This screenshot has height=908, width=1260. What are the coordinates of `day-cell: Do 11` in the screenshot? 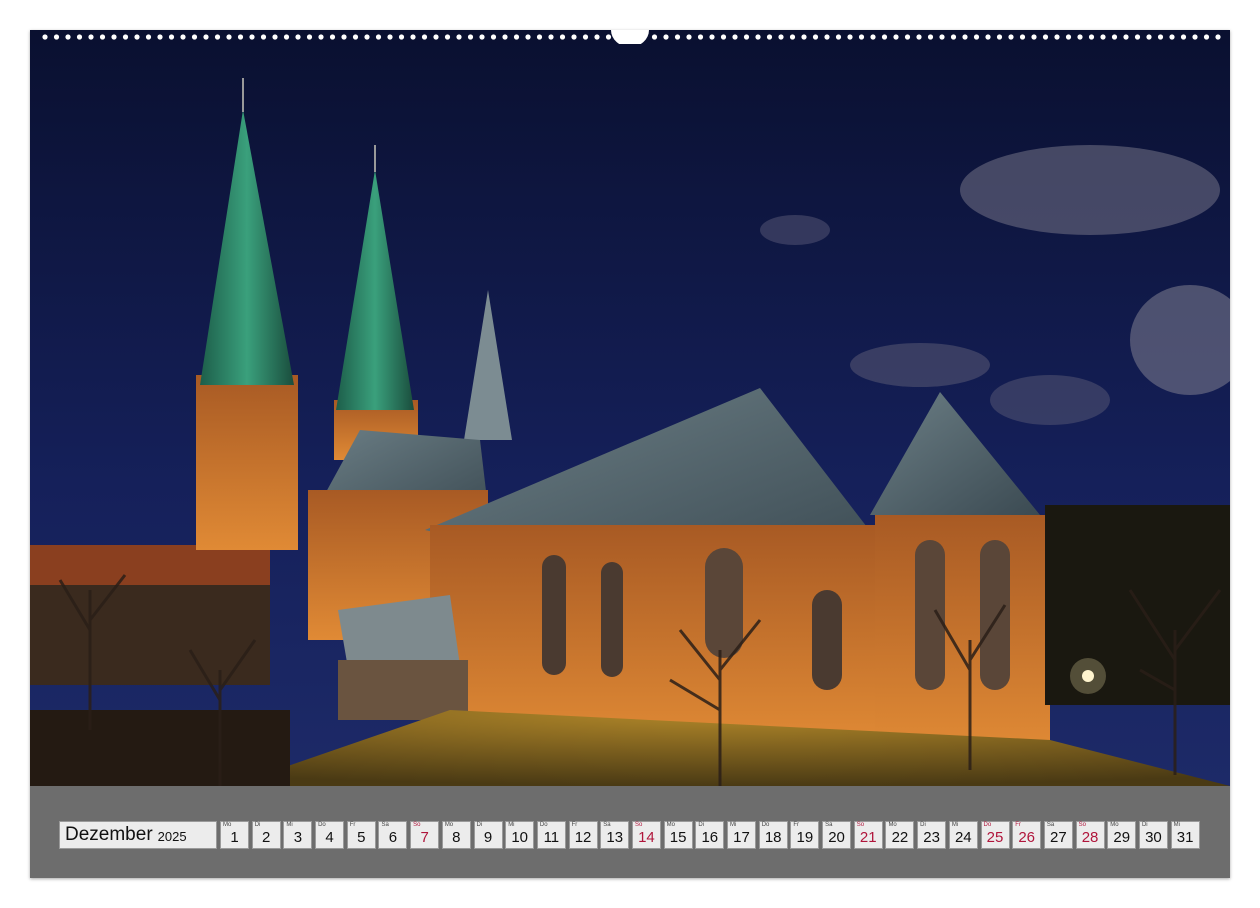 It's located at (551, 835).